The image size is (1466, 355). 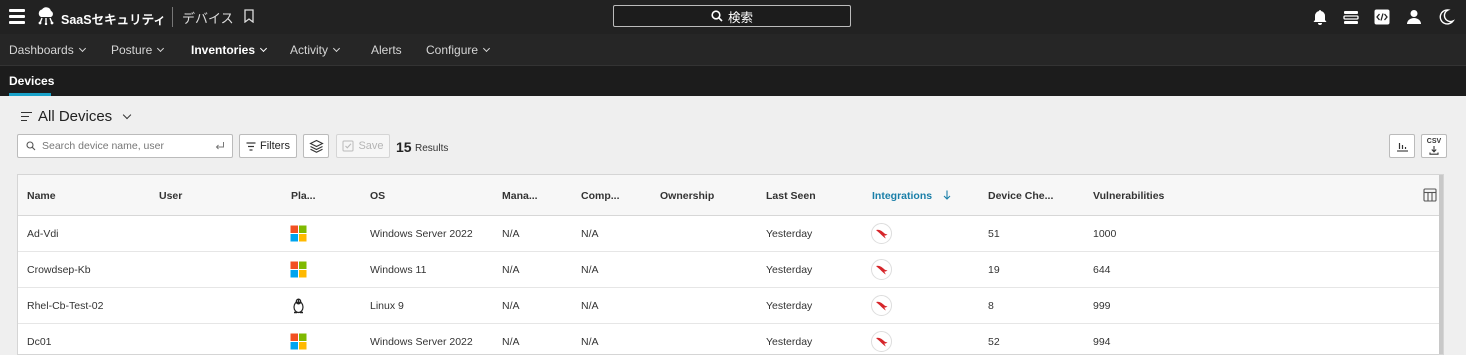 What do you see at coordinates (1102, 306) in the screenshot?
I see `cell-vulnerabilities: 999` at bounding box center [1102, 306].